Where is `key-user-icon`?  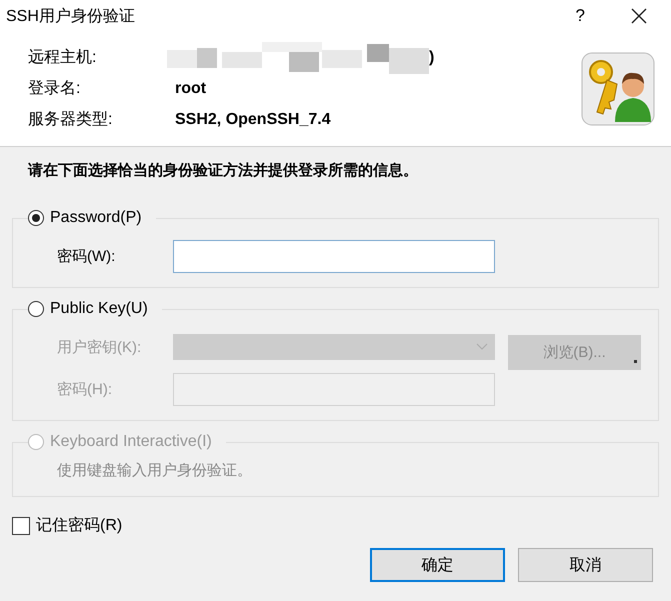 key-user-icon is located at coordinates (618, 89).